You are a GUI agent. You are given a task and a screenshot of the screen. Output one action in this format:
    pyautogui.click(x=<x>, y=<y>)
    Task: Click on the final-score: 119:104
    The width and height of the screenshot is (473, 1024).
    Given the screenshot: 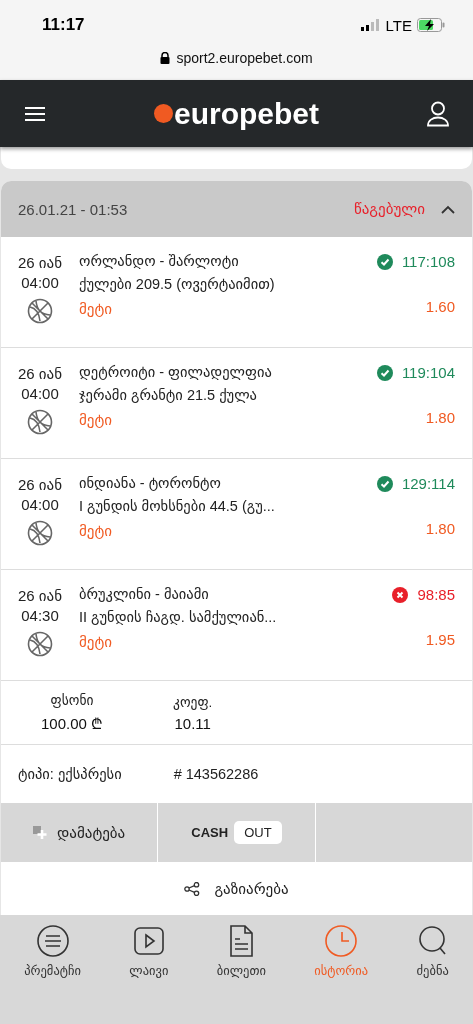 What is the action you would take?
    pyautogui.click(x=428, y=372)
    